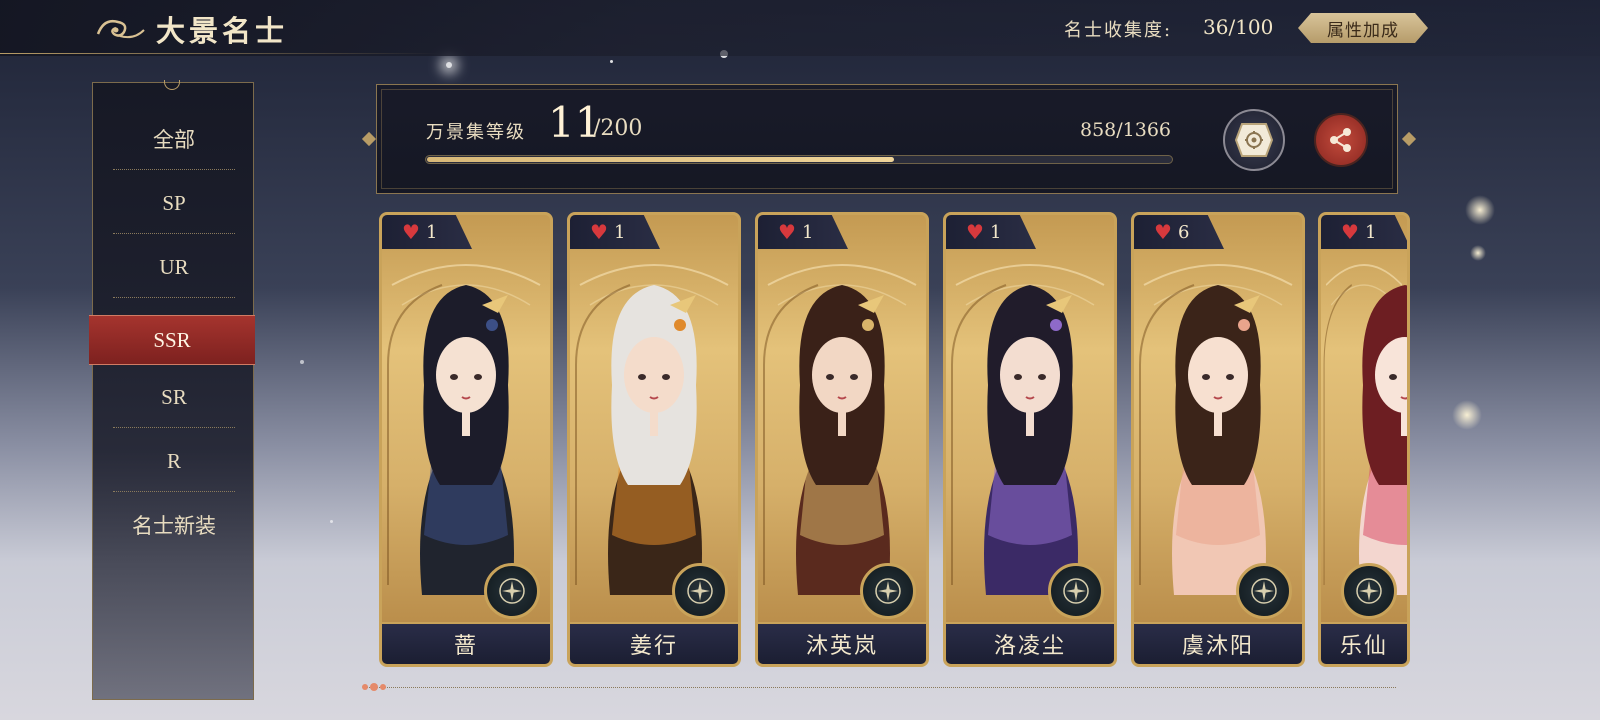 This screenshot has width=1600, height=720. Describe the element at coordinates (1217, 646) in the screenshot. I see `character-name: 虞沐阳` at that location.